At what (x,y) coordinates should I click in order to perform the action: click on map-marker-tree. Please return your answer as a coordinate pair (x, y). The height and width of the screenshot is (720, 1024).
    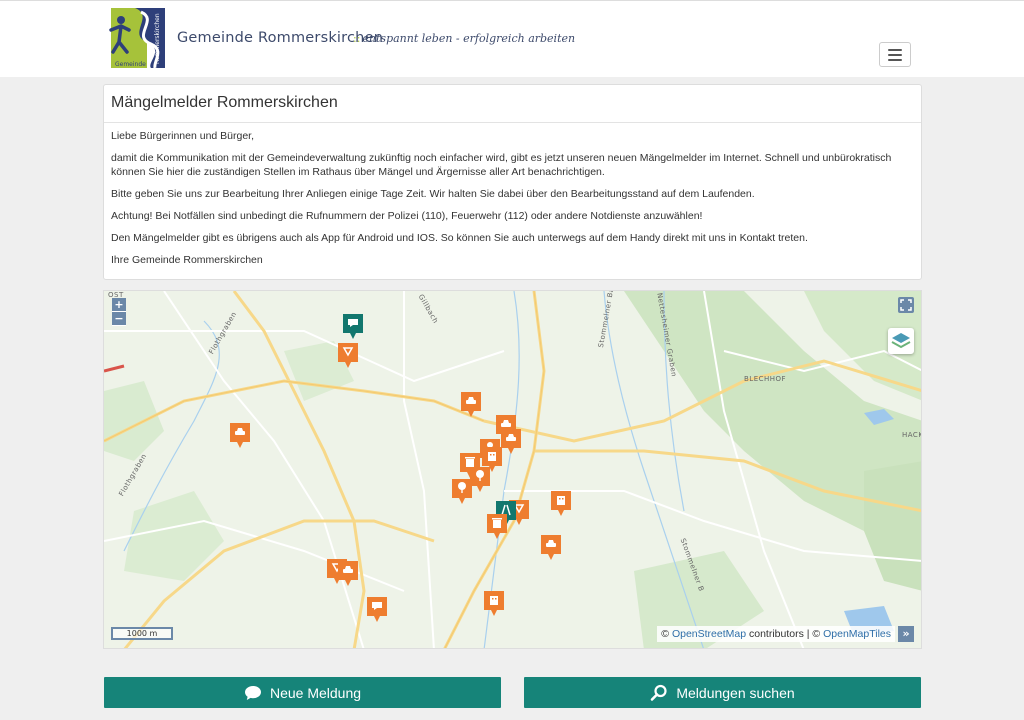
    Looking at the image, I should click on (462, 491).